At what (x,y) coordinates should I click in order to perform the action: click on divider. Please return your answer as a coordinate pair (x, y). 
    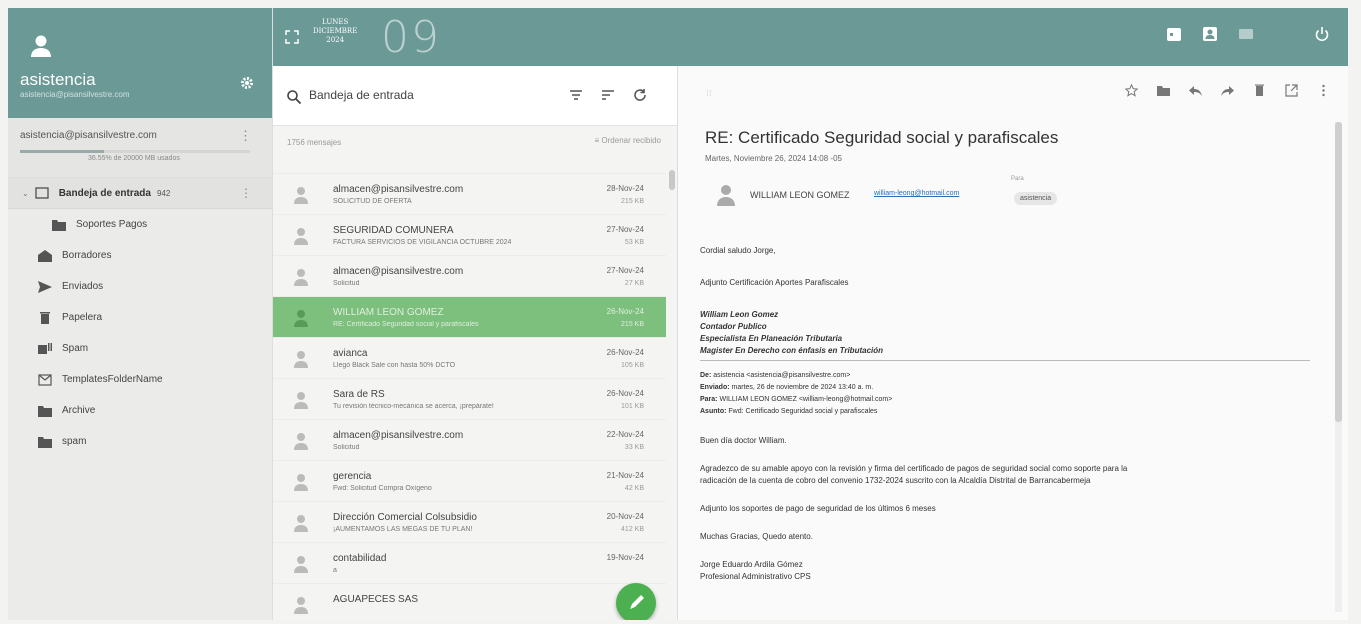
    Looking at the image, I should click on (1005, 360).